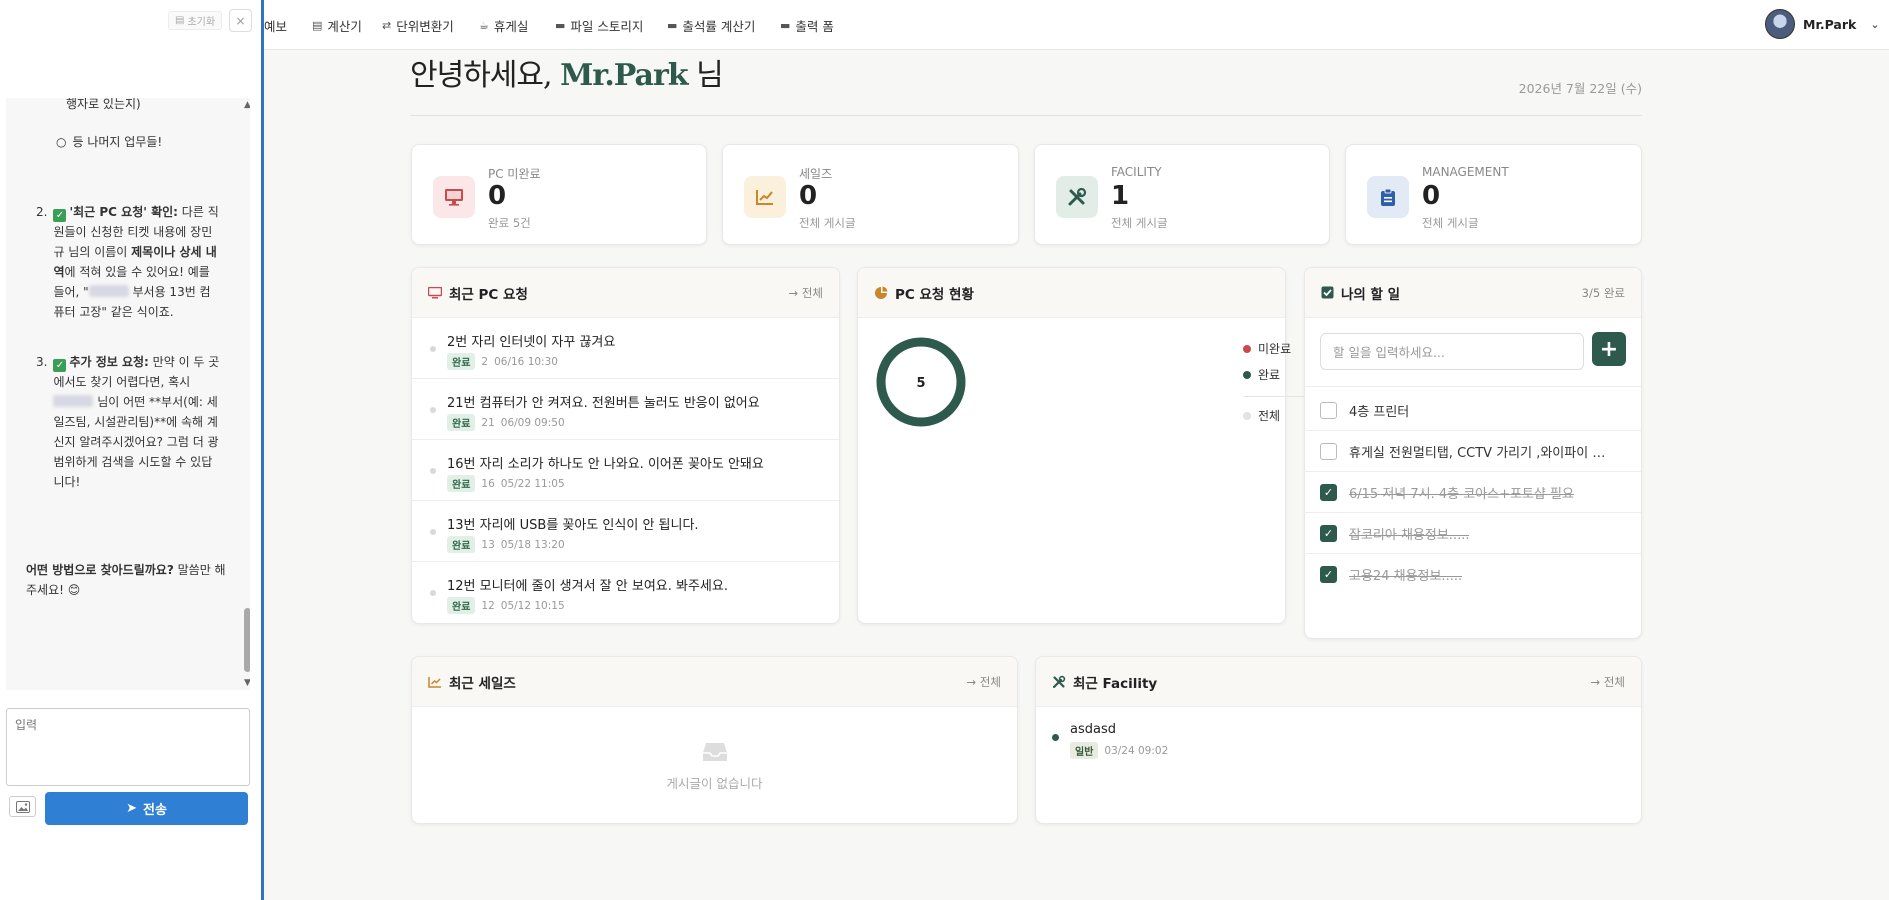 The width and height of the screenshot is (1889, 900). Describe the element at coordinates (870, 194) in the screenshot. I see `stat-card-sales: 세일즈 0 전체 게시글` at that location.